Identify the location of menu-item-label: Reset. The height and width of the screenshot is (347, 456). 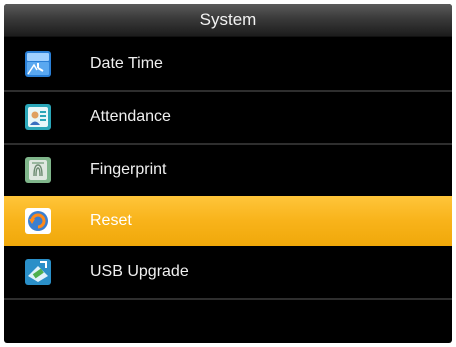
(111, 220).